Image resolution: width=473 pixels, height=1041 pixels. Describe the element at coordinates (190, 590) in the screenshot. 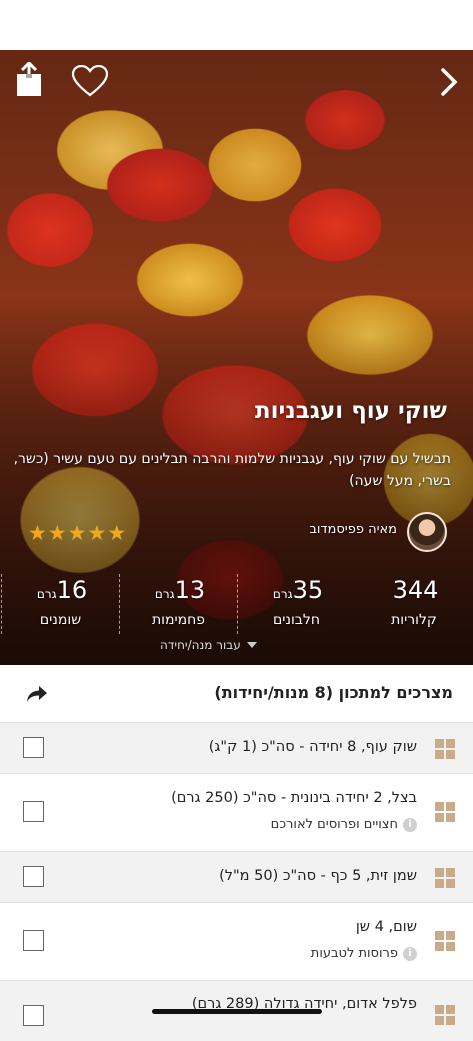

I see `stat-value: 13` at that location.